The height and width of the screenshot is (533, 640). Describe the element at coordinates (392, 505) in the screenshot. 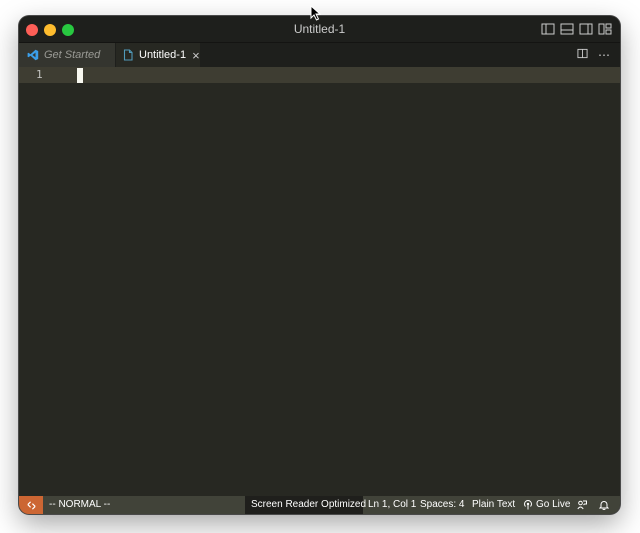

I see `cursor-position: Ln 1, Col 1` at that location.